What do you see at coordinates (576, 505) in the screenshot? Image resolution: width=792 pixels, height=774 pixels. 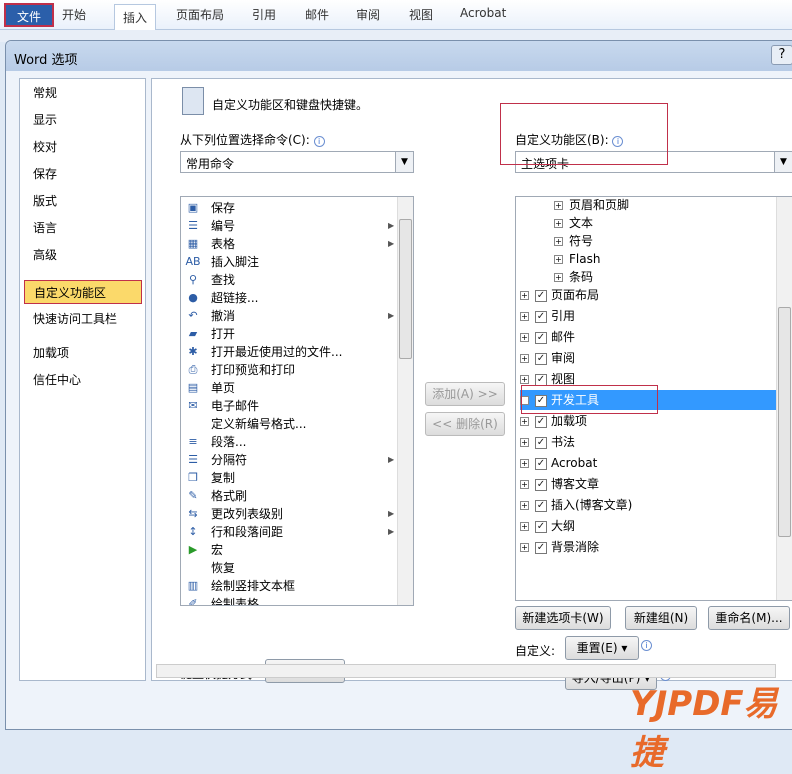 I see `tree-item: + ✓ 插入(博客文章)` at bounding box center [576, 505].